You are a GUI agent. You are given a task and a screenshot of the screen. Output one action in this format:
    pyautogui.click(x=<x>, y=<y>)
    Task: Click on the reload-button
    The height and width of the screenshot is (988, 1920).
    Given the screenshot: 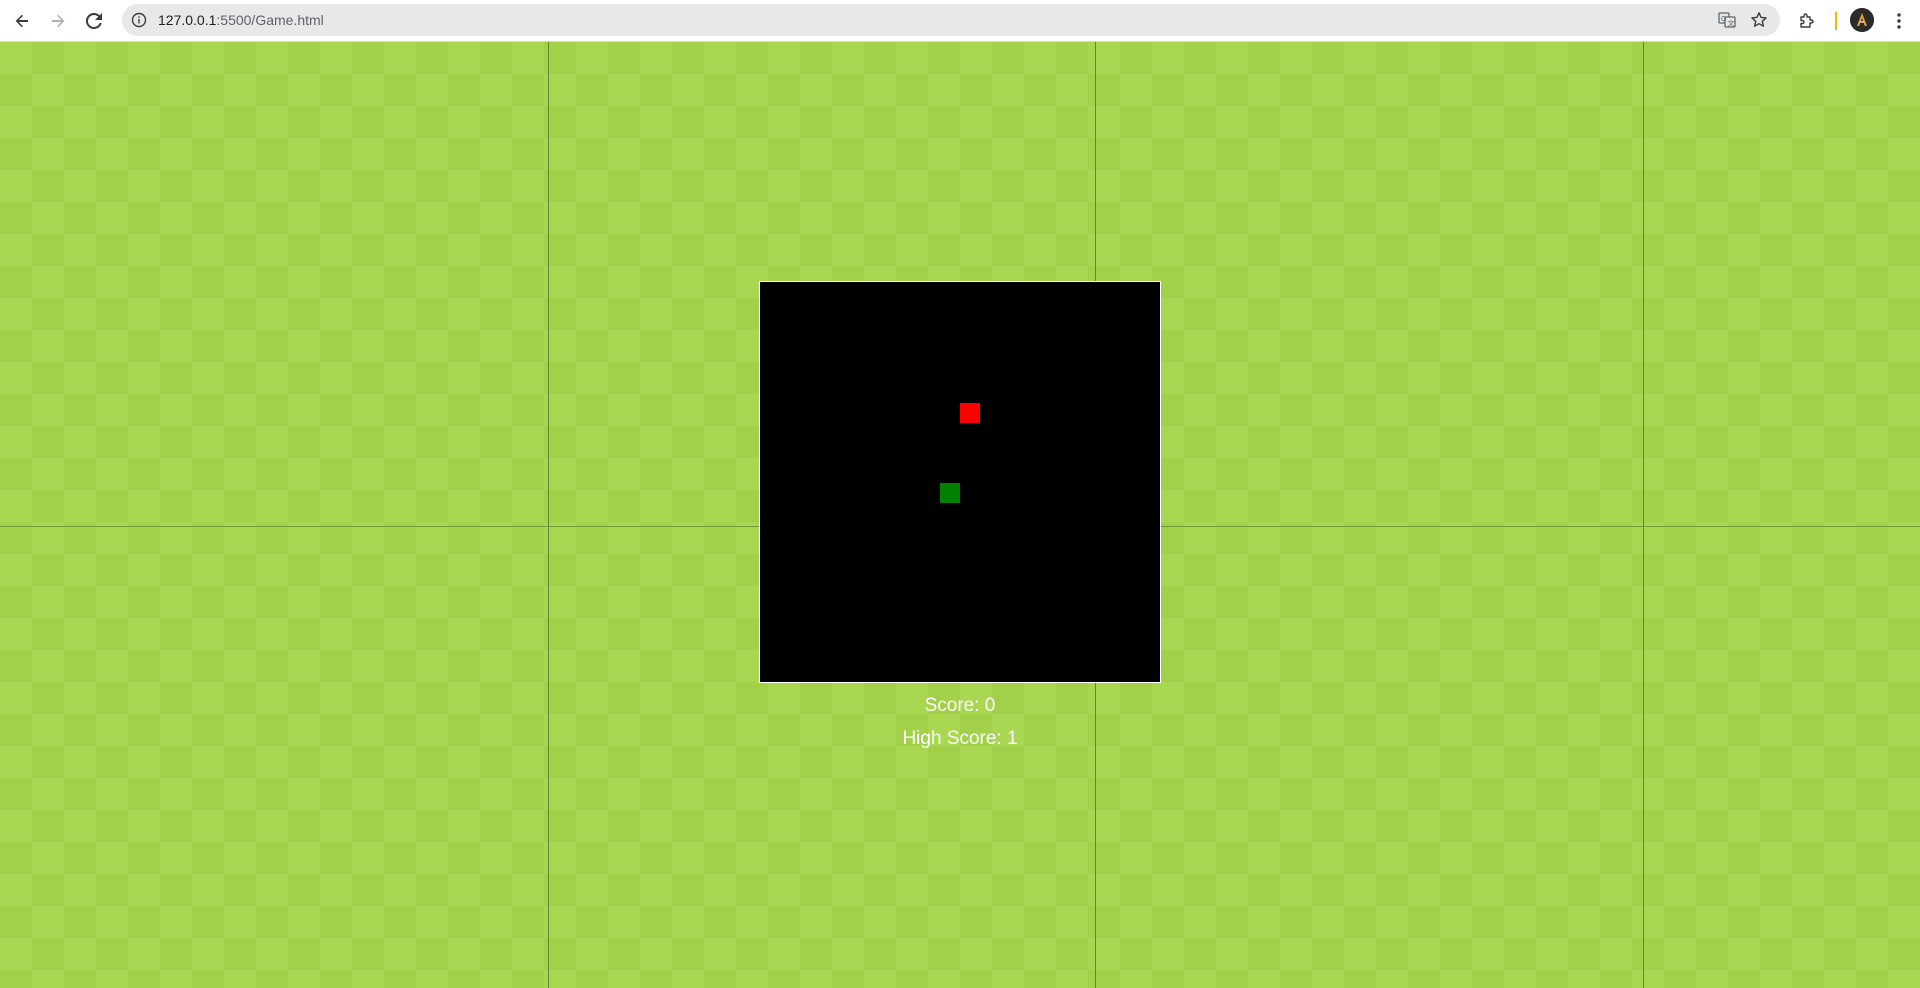 What is the action you would take?
    pyautogui.click(x=94, y=21)
    